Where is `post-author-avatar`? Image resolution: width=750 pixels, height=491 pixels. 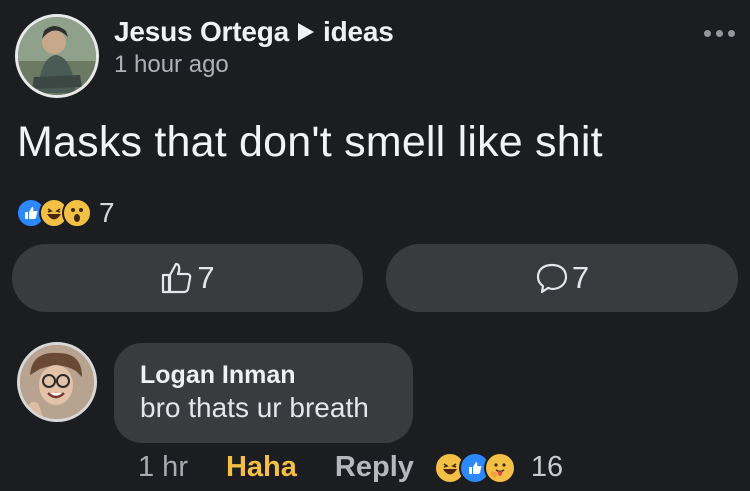
post-author-avatar is located at coordinates (57, 56).